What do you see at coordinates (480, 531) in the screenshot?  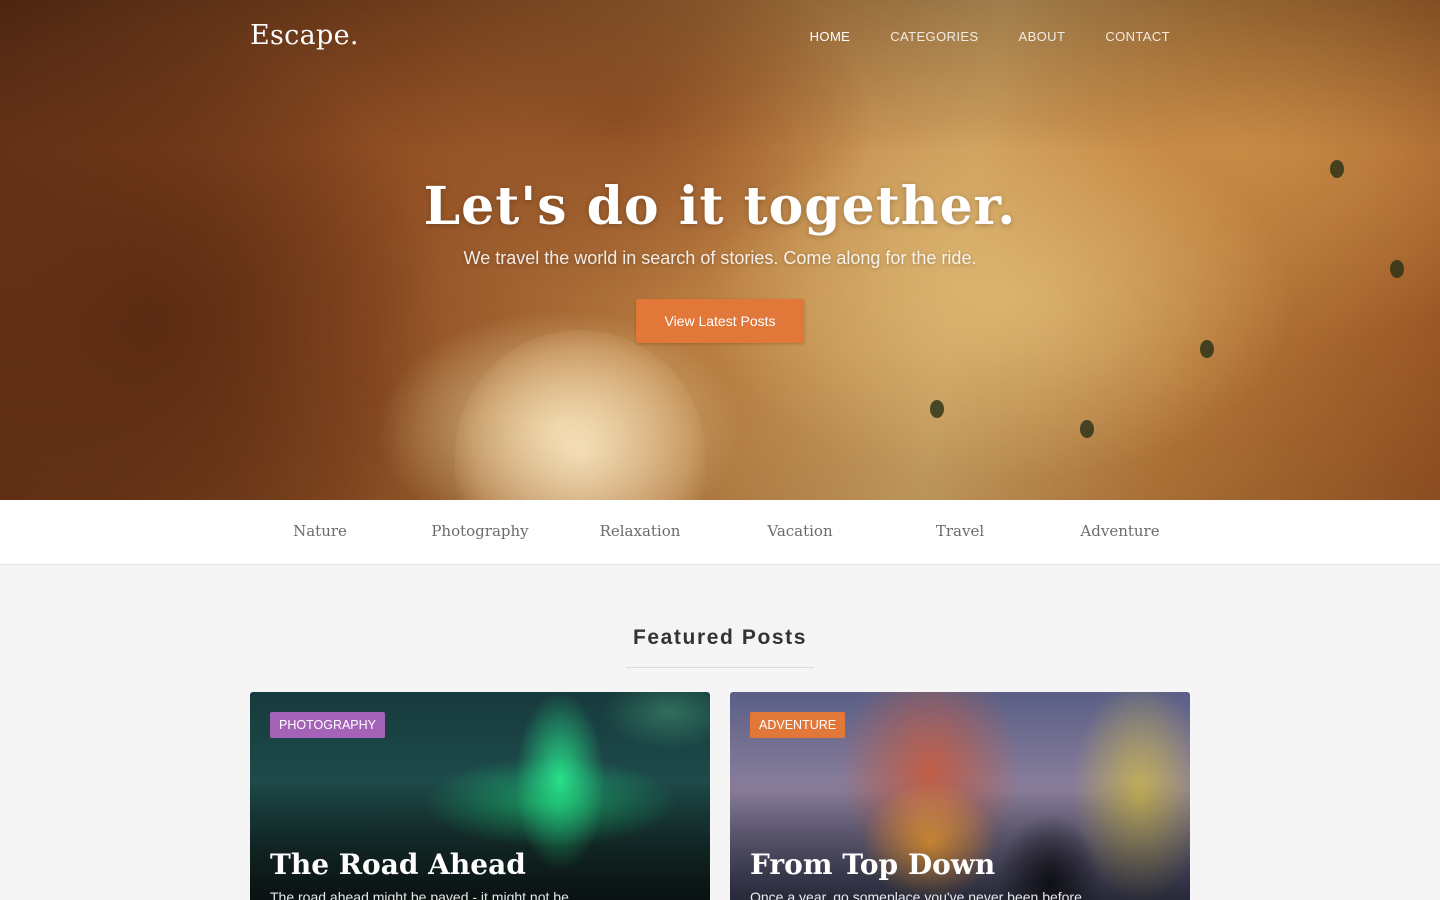 I see `category-link-photography: Photography` at bounding box center [480, 531].